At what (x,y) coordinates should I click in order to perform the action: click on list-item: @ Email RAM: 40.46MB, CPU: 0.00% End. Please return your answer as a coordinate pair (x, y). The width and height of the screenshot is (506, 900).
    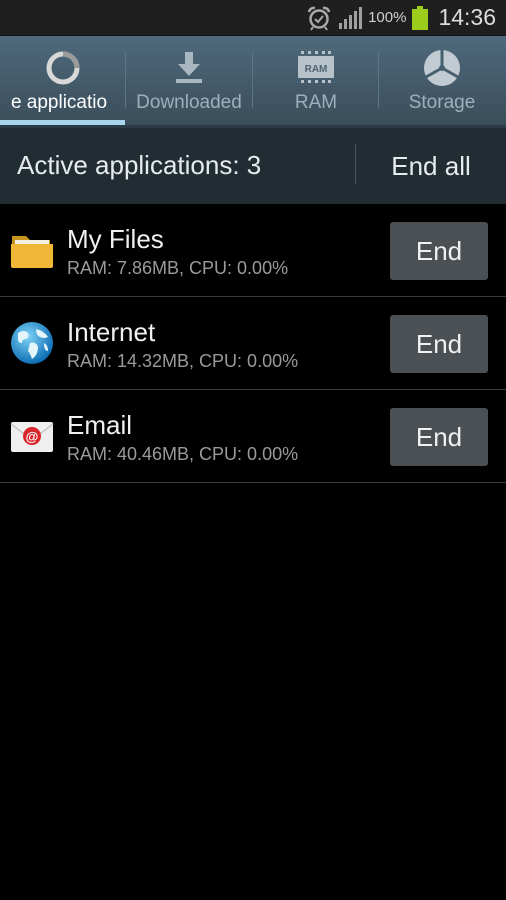
    Looking at the image, I should click on (253, 436).